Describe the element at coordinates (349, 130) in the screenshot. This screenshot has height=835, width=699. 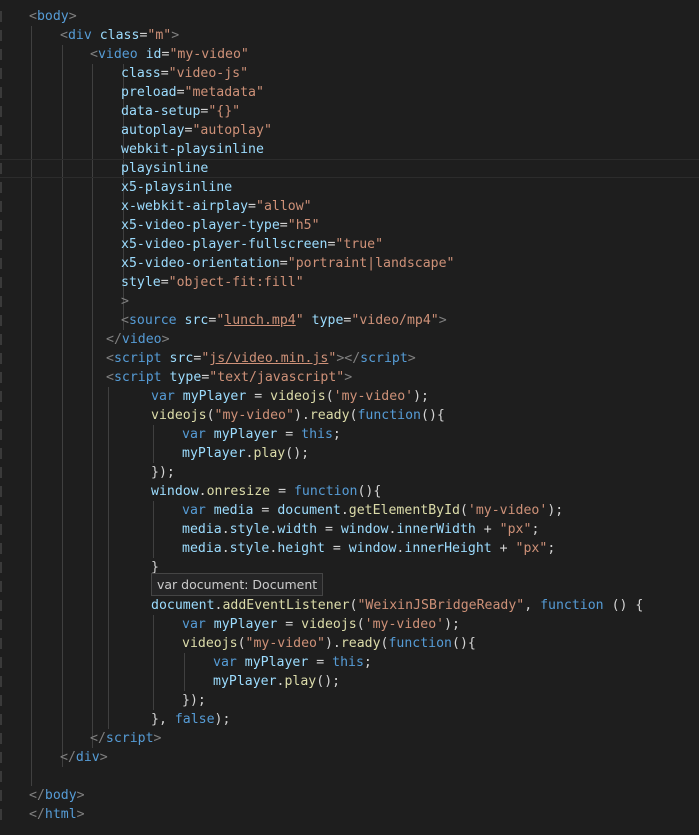
I see `code-line: autoplay="autoplay"` at that location.